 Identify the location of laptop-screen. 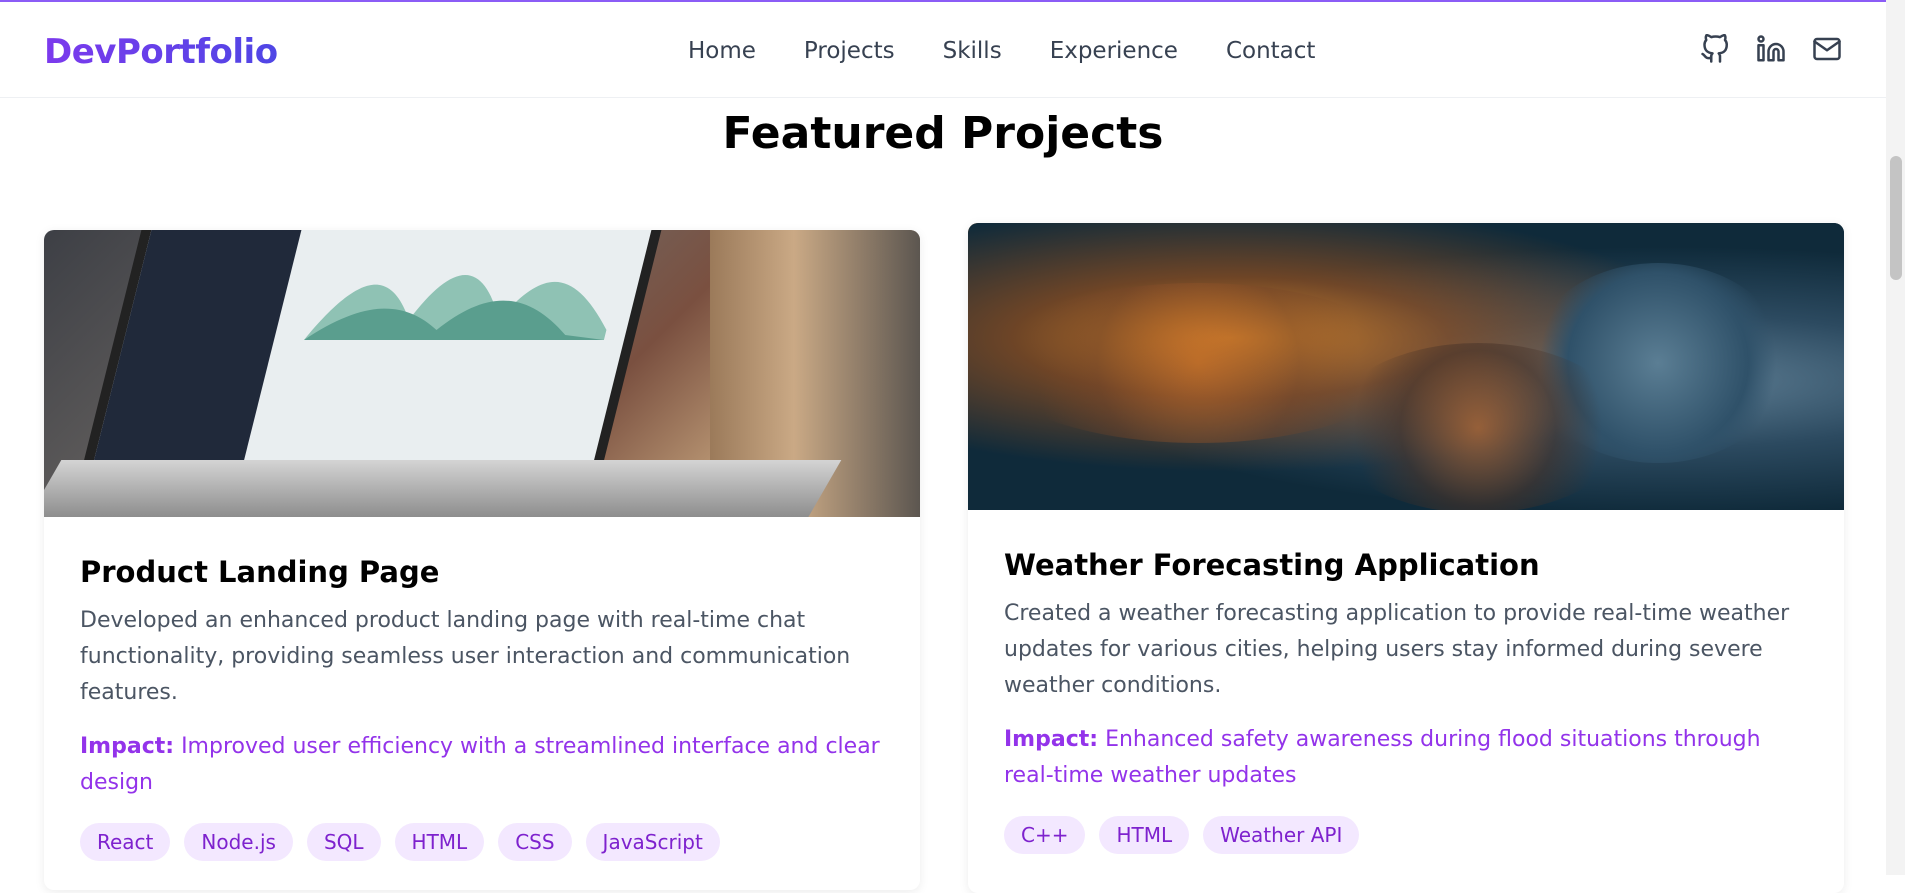
(374, 355).